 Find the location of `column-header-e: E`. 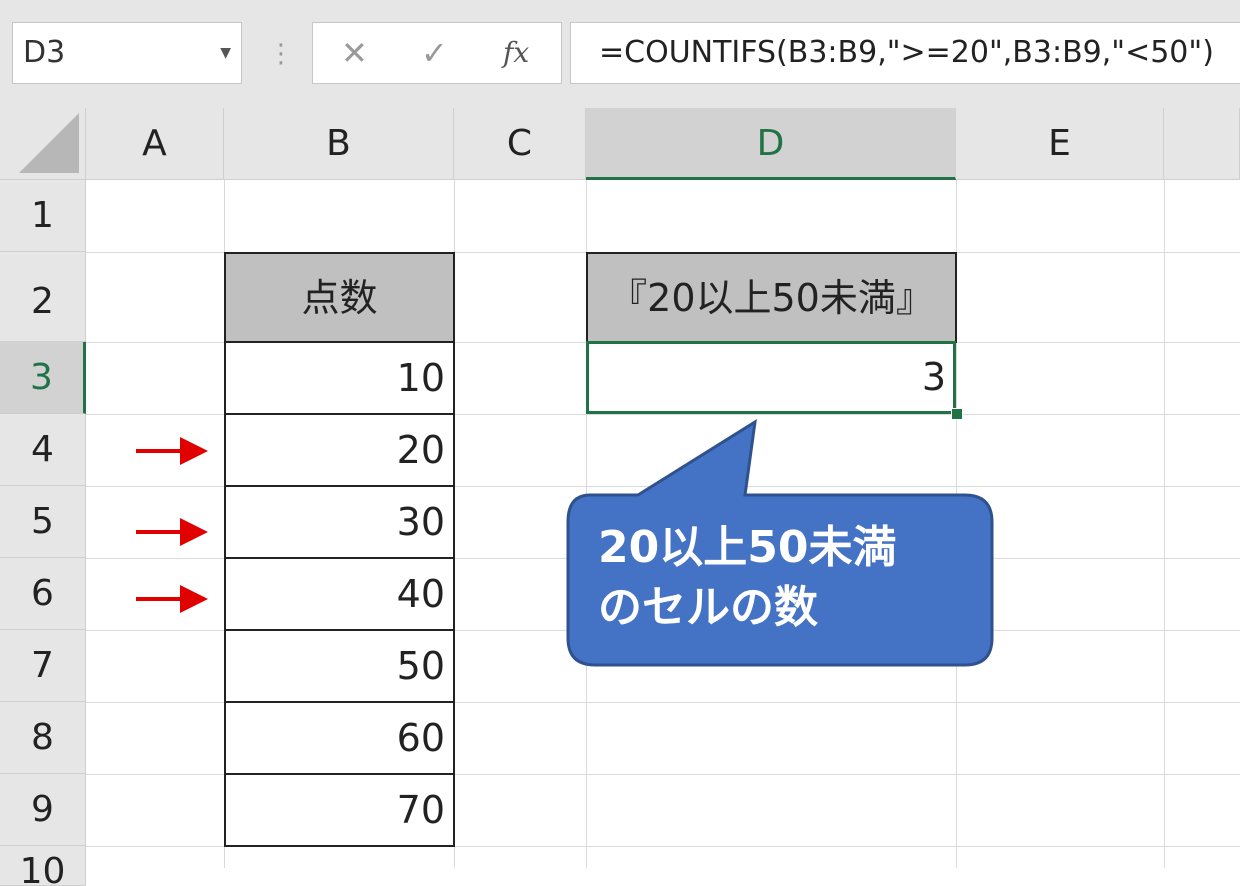

column-header-e: E is located at coordinates (1060, 144).